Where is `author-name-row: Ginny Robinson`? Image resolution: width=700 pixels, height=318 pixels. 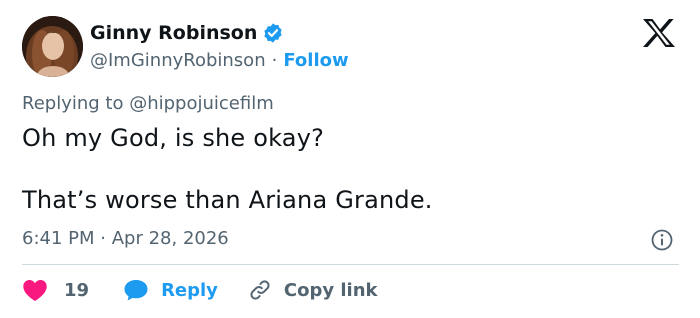
author-name-row: Ginny Robinson is located at coordinates (187, 33).